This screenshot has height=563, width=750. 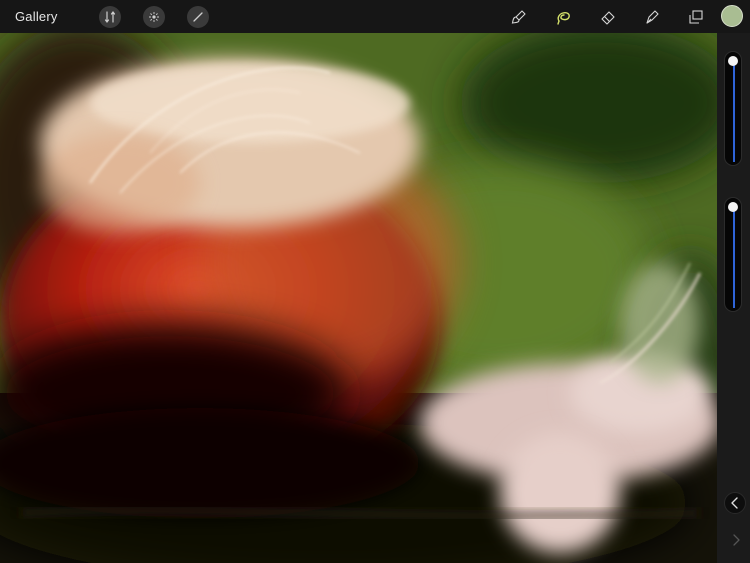 I want to click on gallery-button: Gallery, so click(x=36, y=16).